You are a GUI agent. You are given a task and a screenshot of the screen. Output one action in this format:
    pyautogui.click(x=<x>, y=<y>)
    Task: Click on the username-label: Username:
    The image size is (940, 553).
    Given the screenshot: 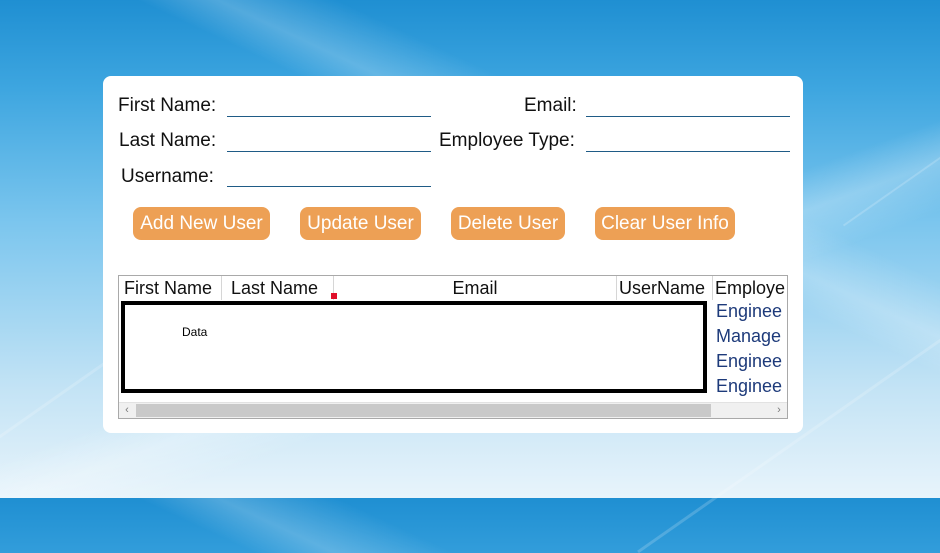 What is the action you would take?
    pyautogui.click(x=167, y=176)
    